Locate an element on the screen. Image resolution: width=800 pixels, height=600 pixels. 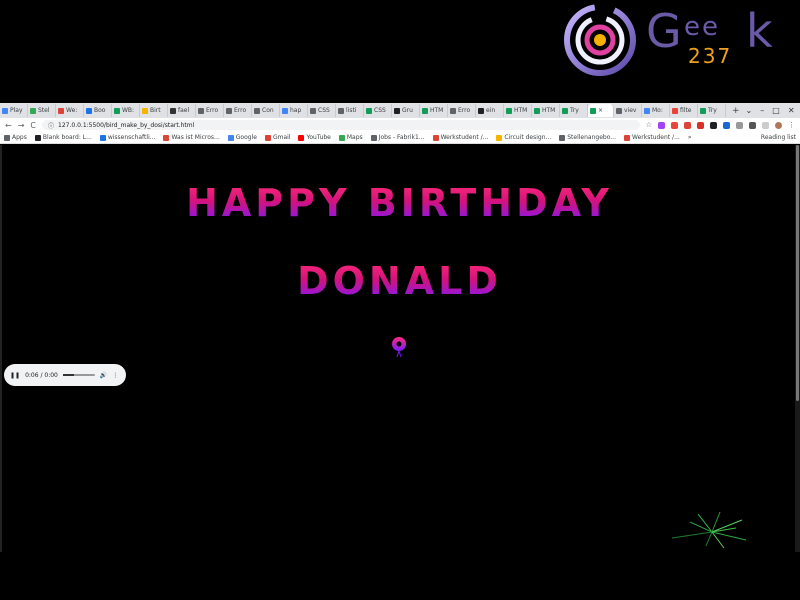
tab-0: Play is located at coordinates (14, 110).